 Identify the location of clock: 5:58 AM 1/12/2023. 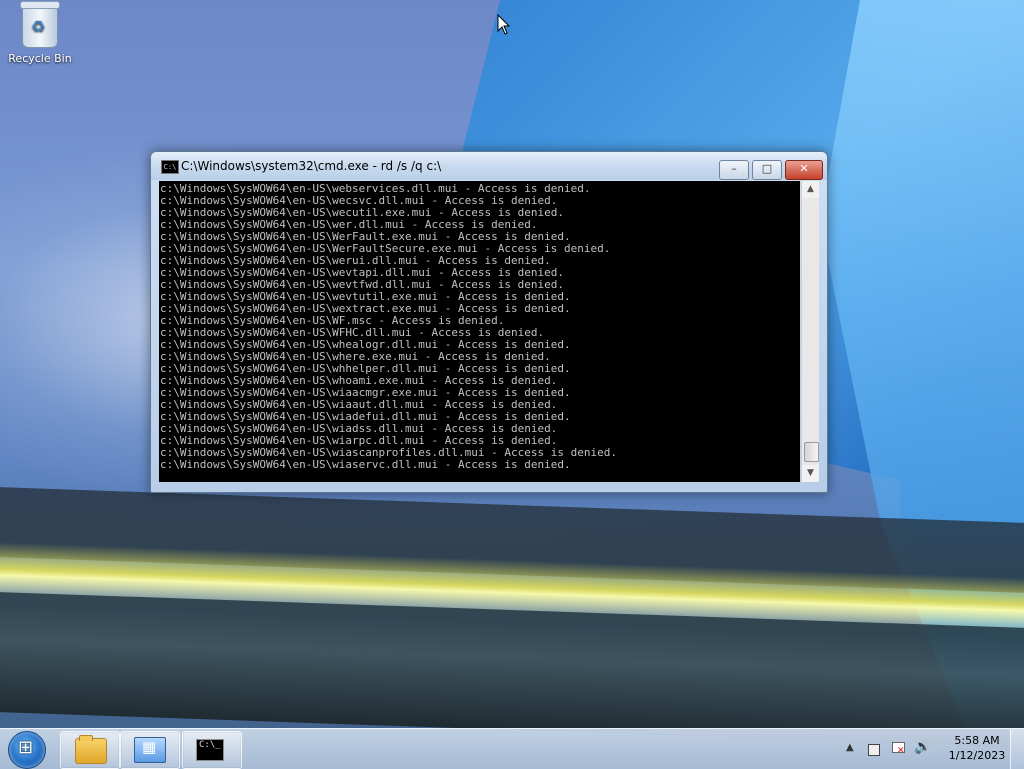
(977, 748).